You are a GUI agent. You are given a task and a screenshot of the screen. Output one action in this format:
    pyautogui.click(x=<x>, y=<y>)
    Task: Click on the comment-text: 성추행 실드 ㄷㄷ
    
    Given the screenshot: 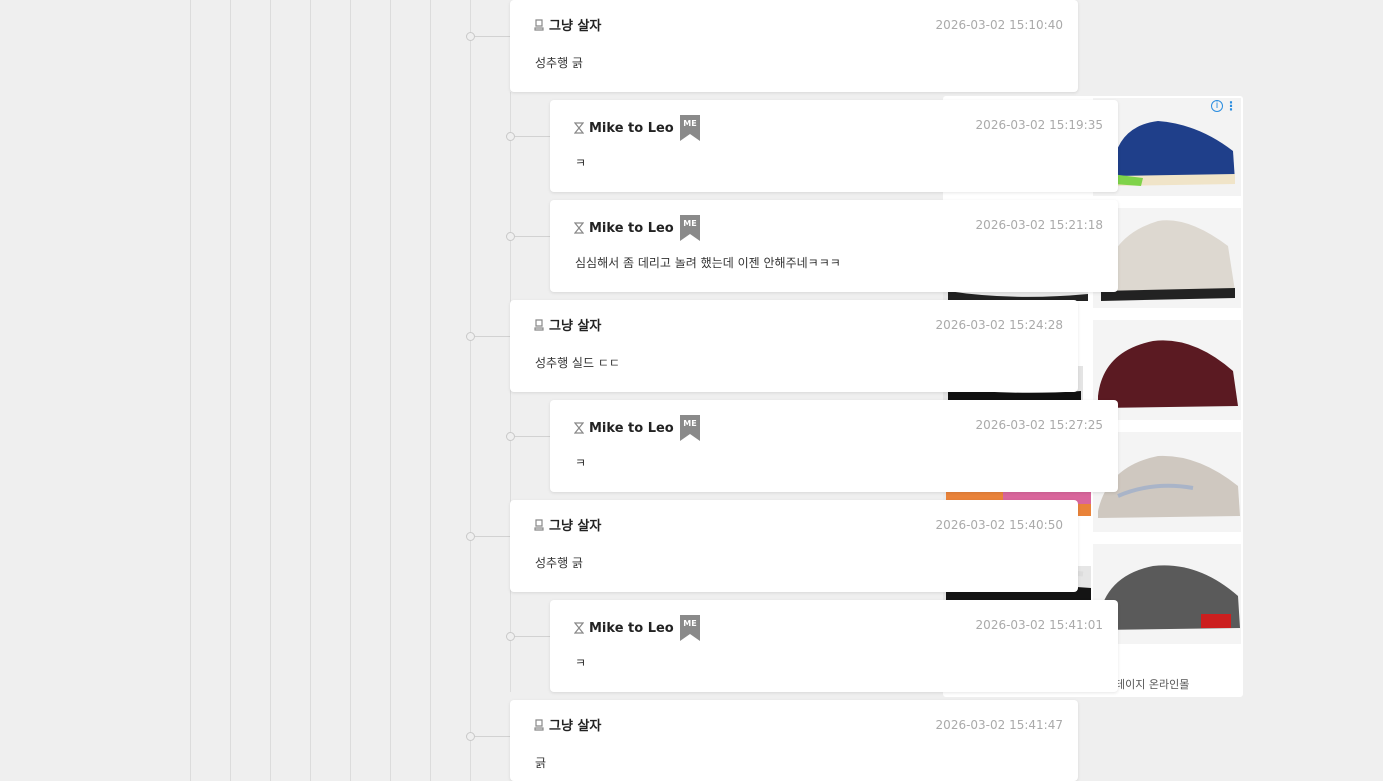 What is the action you would take?
    pyautogui.click(x=577, y=363)
    